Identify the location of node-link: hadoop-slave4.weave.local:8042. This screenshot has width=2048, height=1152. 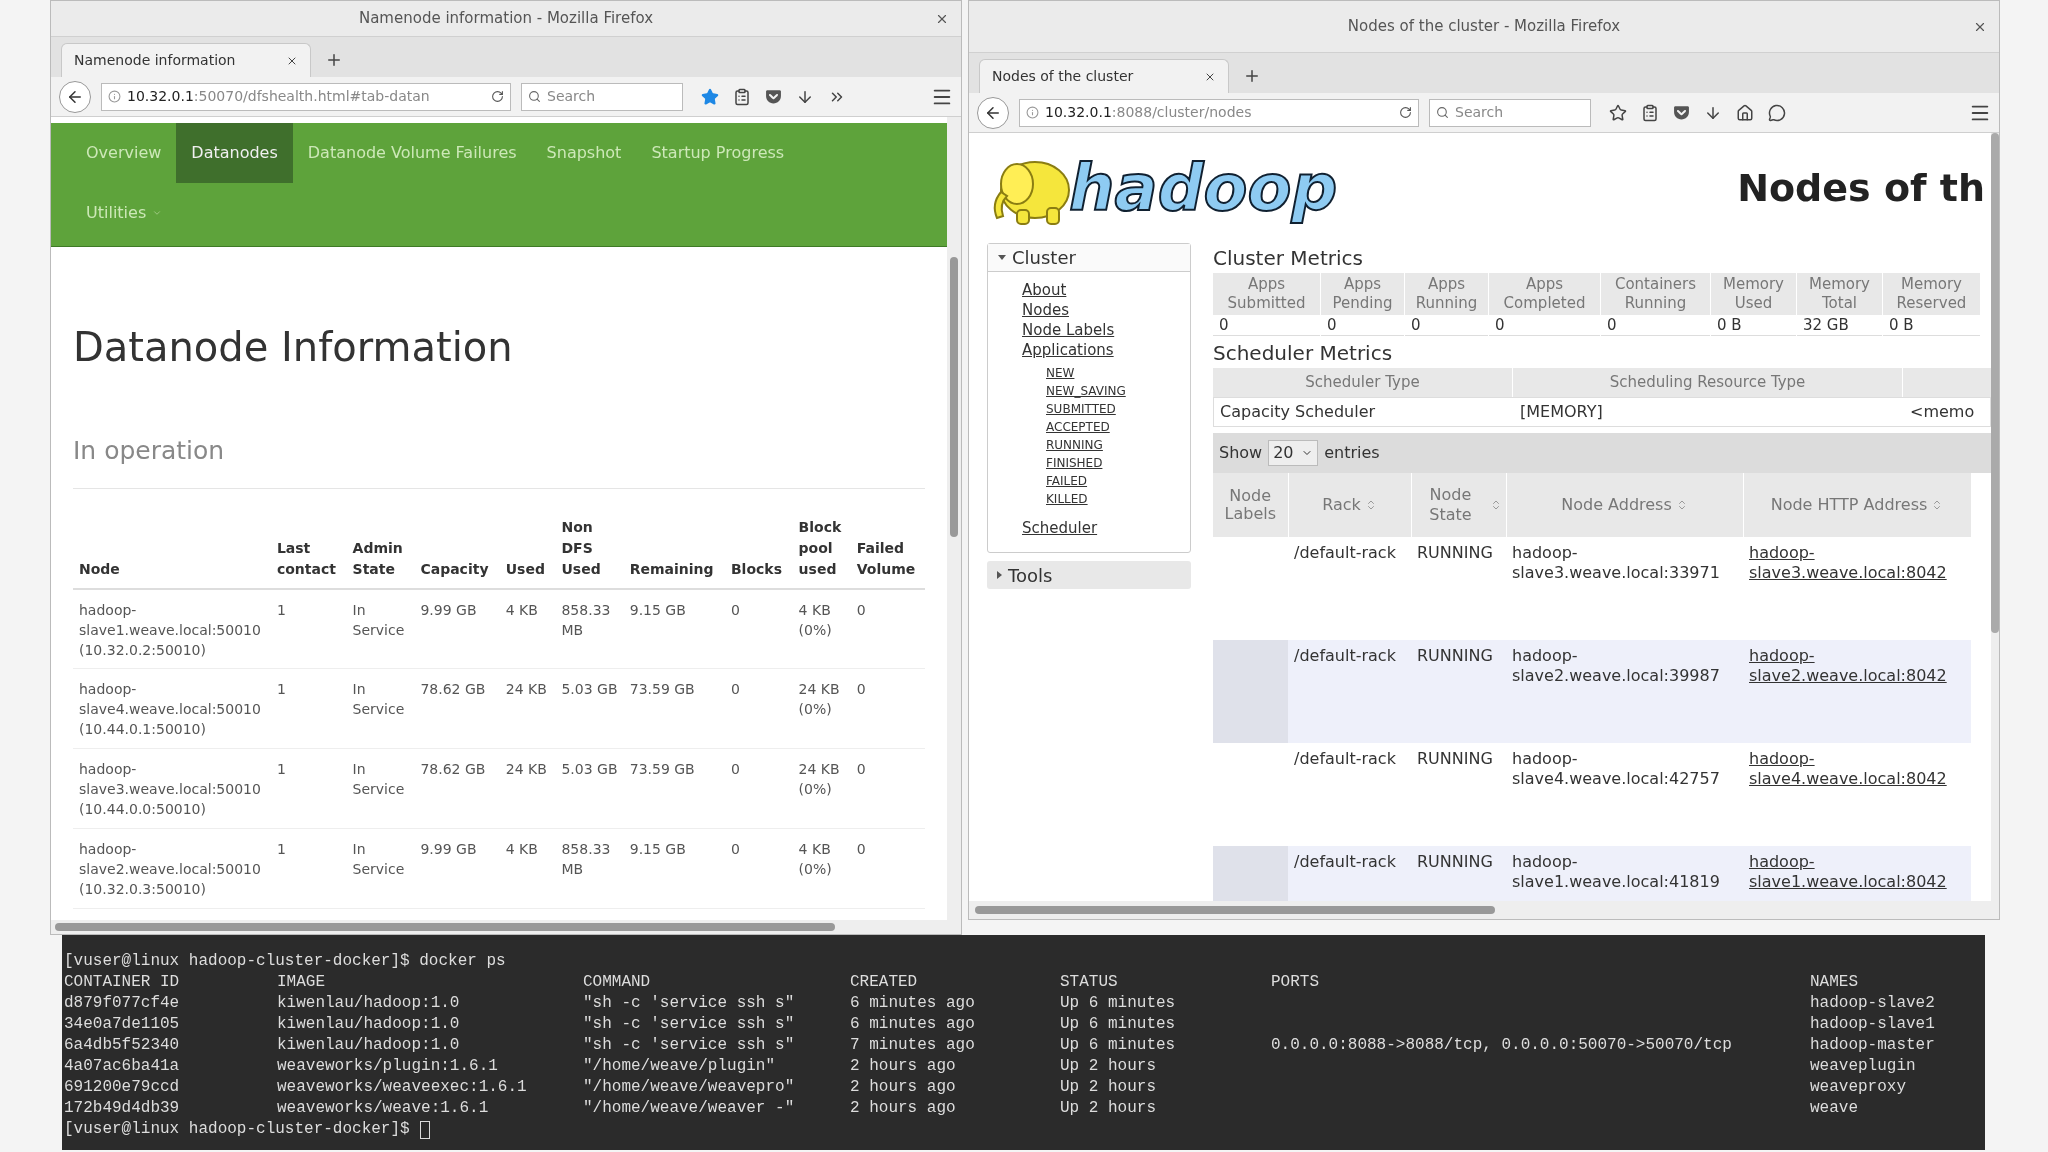
(1857, 768).